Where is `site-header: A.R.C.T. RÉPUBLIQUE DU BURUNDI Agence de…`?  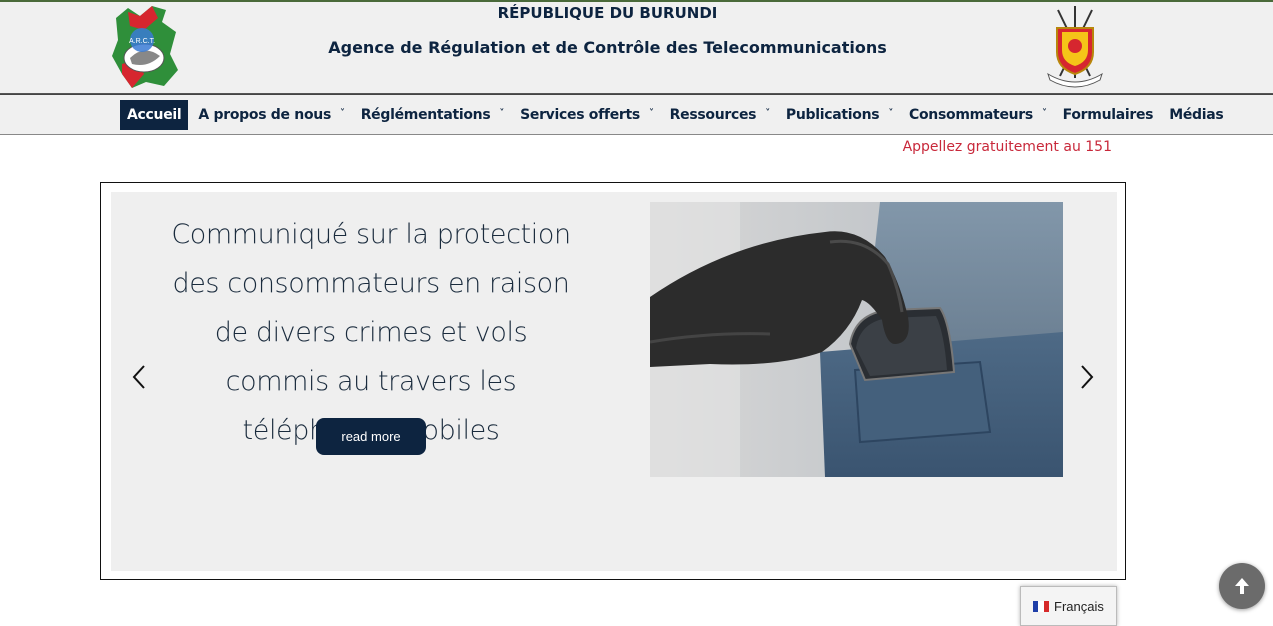
site-header: A.R.C.T. RÉPUBLIQUE DU BURUNDI Agence de… is located at coordinates (636, 48).